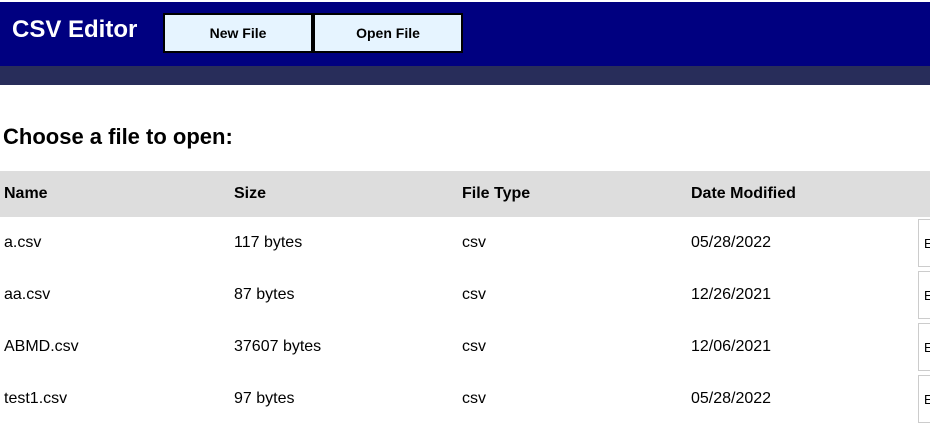 The height and width of the screenshot is (425, 930). I want to click on open-file-button: Open File, so click(388, 33).